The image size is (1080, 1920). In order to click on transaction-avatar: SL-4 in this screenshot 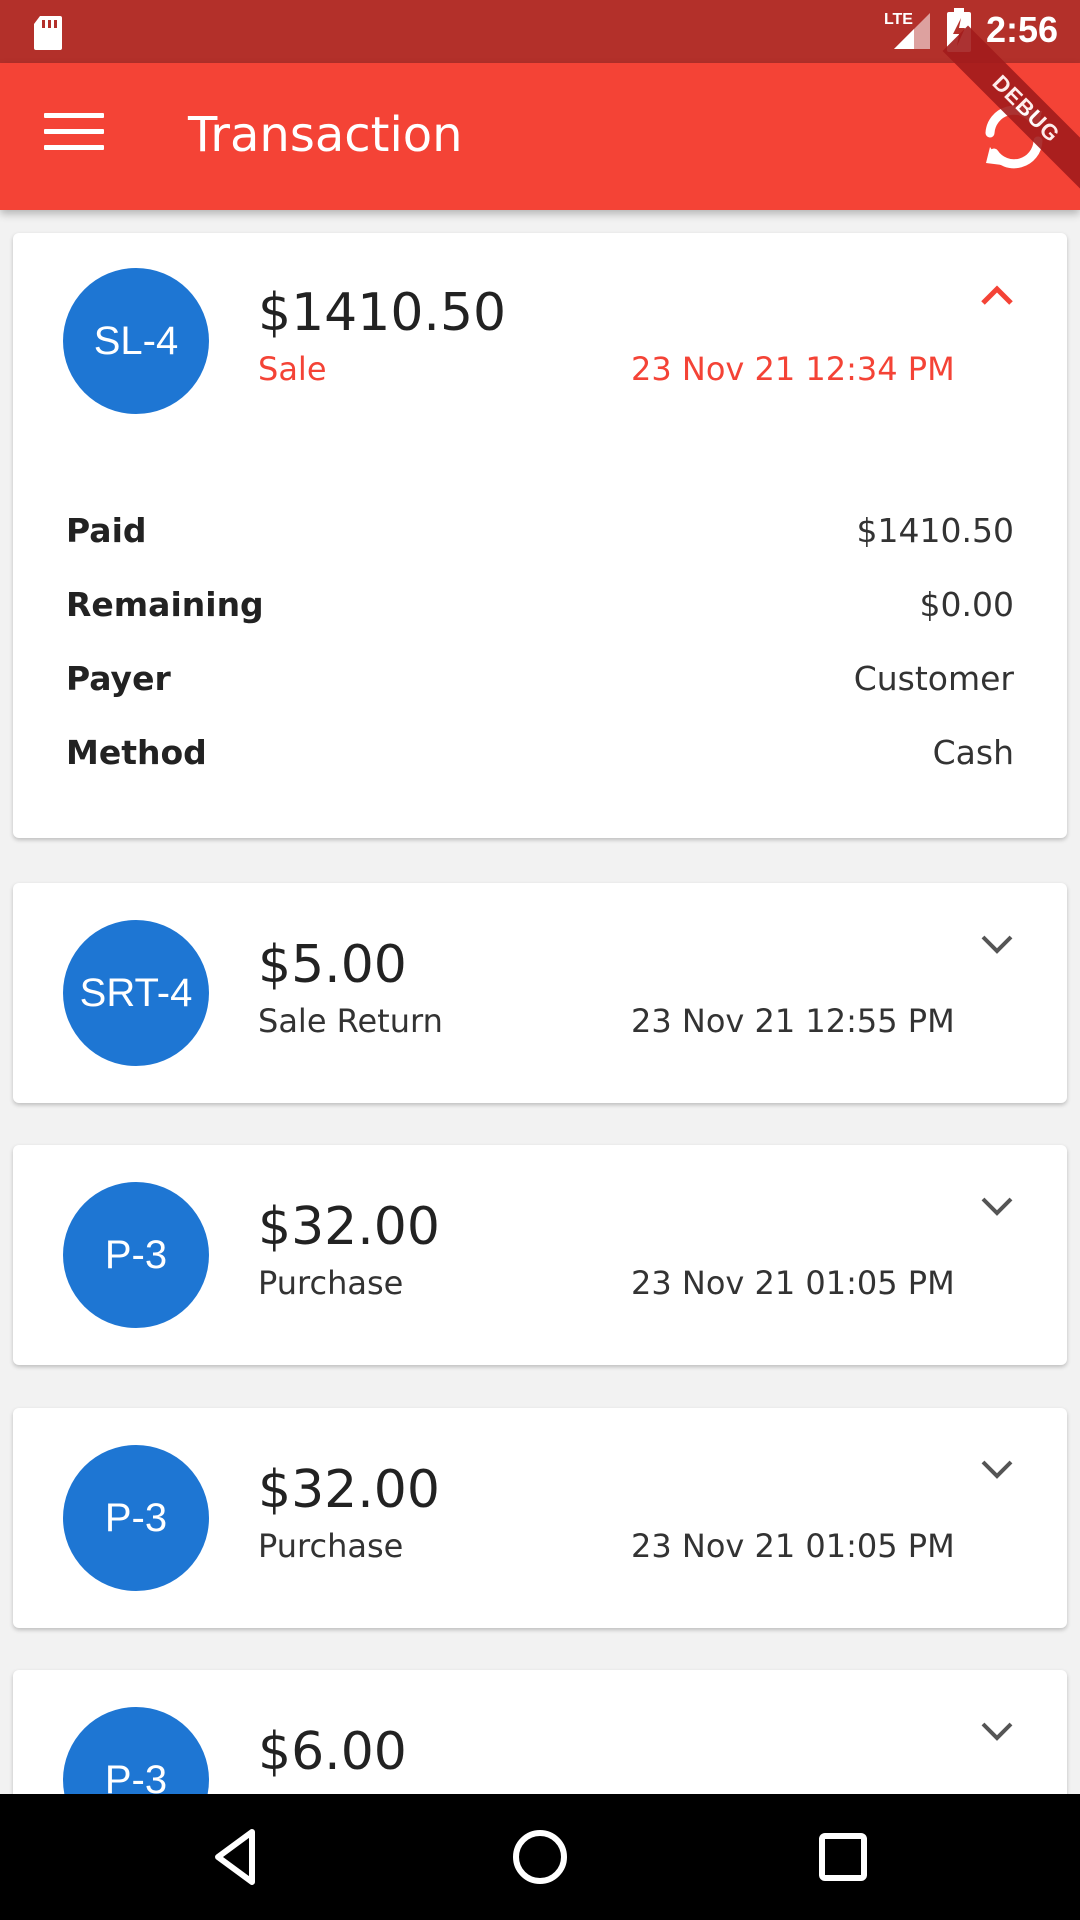, I will do `click(136, 341)`.